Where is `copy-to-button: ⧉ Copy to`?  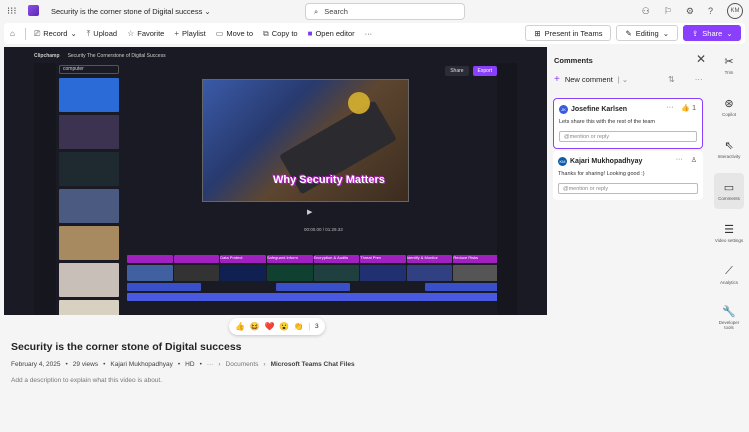 copy-to-button: ⧉ Copy to is located at coordinates (280, 34).